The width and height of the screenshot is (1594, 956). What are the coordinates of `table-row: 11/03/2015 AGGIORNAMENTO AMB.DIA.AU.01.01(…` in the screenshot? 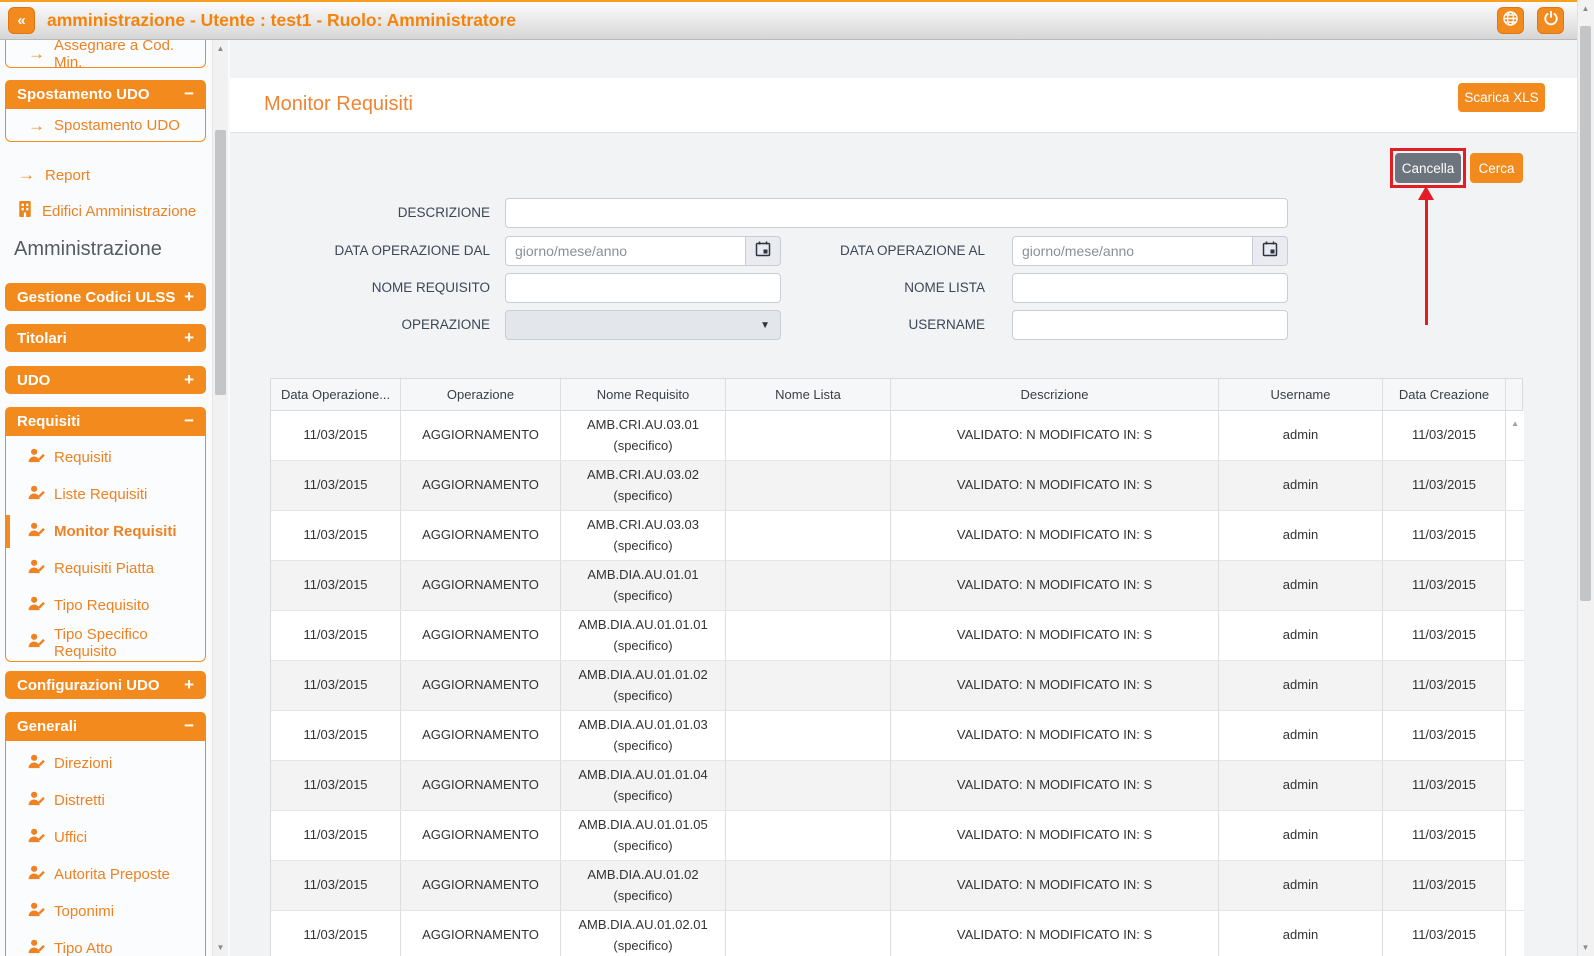 It's located at (897, 586).